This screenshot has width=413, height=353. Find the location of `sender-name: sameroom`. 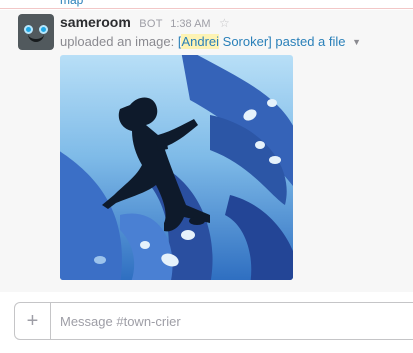

sender-name: sameroom is located at coordinates (95, 22).